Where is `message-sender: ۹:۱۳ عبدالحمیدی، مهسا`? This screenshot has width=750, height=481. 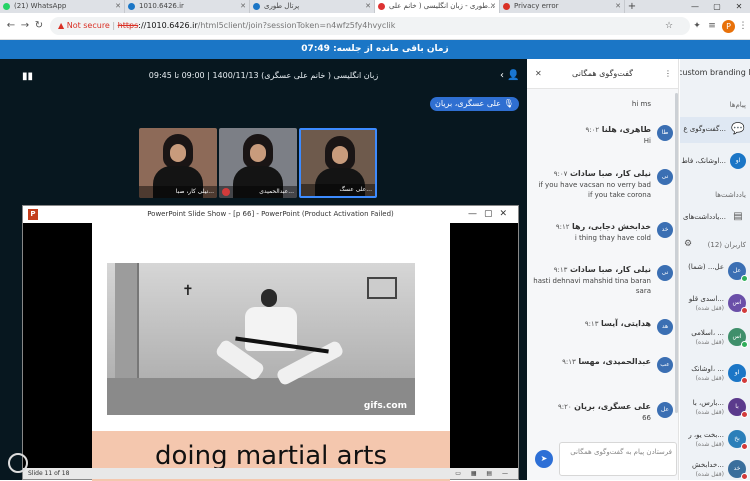
message-sender: ۹:۱۳ عبدالحمیدی، مهسا is located at coordinates (605, 361).